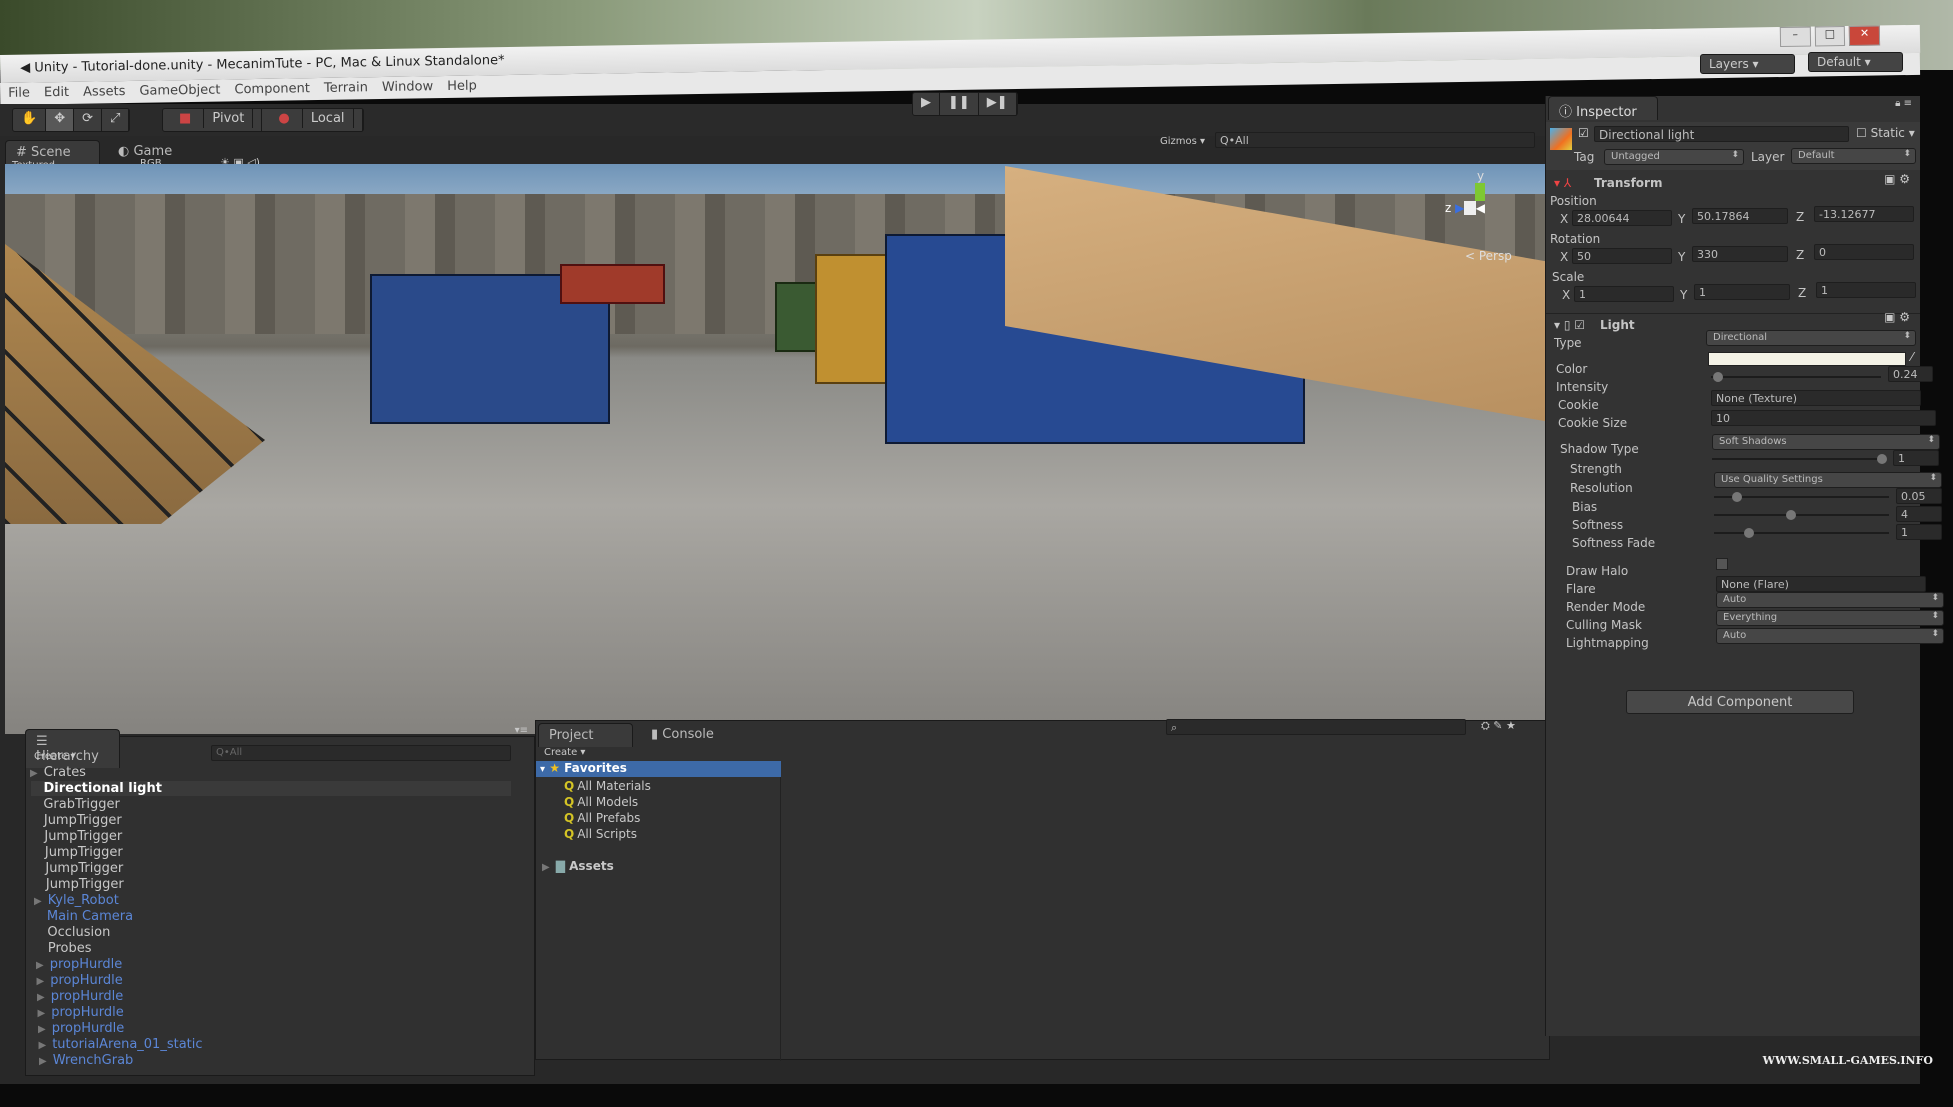  Describe the element at coordinates (1603, 108) in the screenshot. I see `tab-inspector: ⓘ Inspector` at that location.